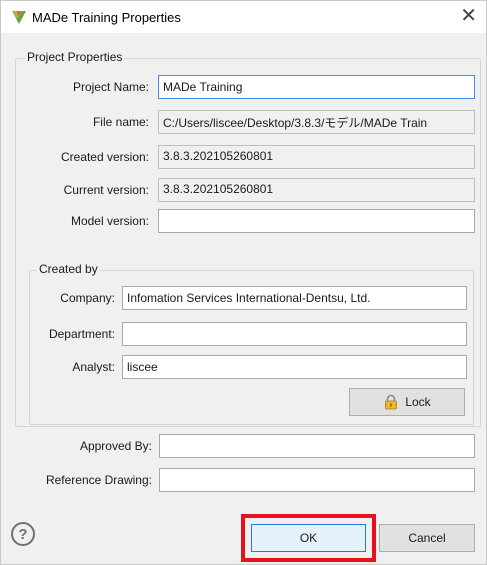  What do you see at coordinates (317, 446) in the screenshot?
I see `approved-by-input` at bounding box center [317, 446].